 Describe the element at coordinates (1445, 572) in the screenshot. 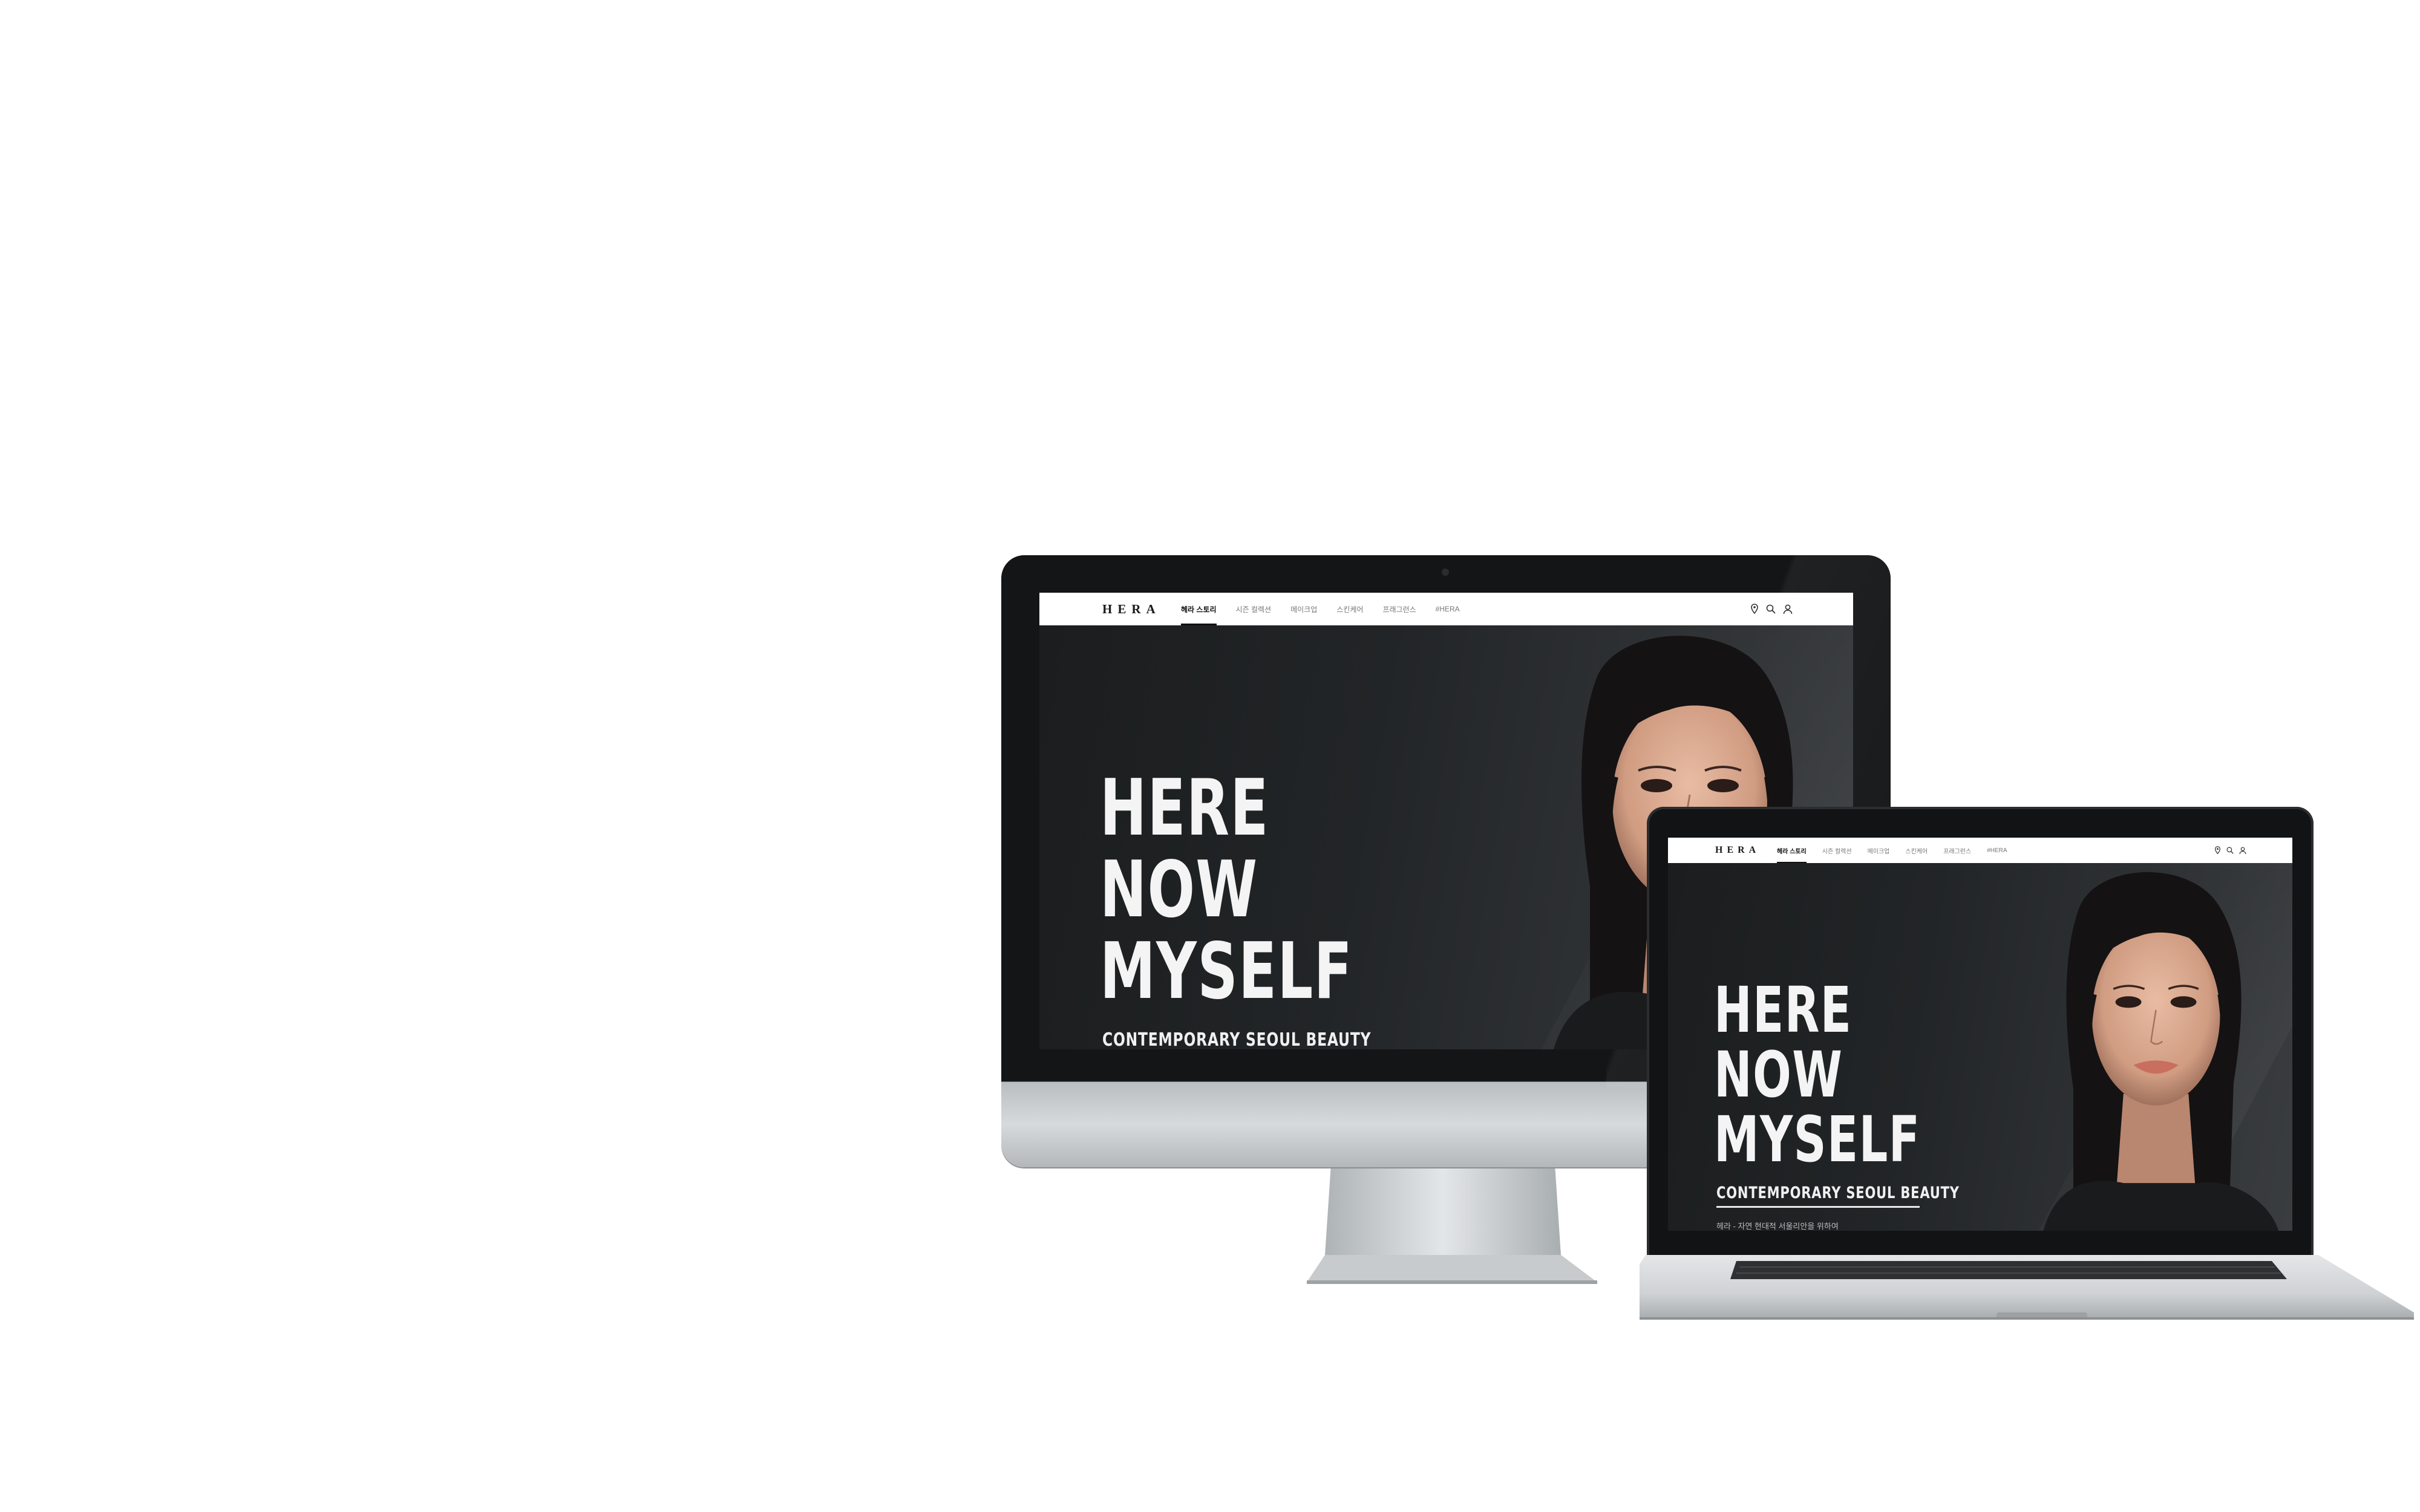

I see `camera-dot` at that location.